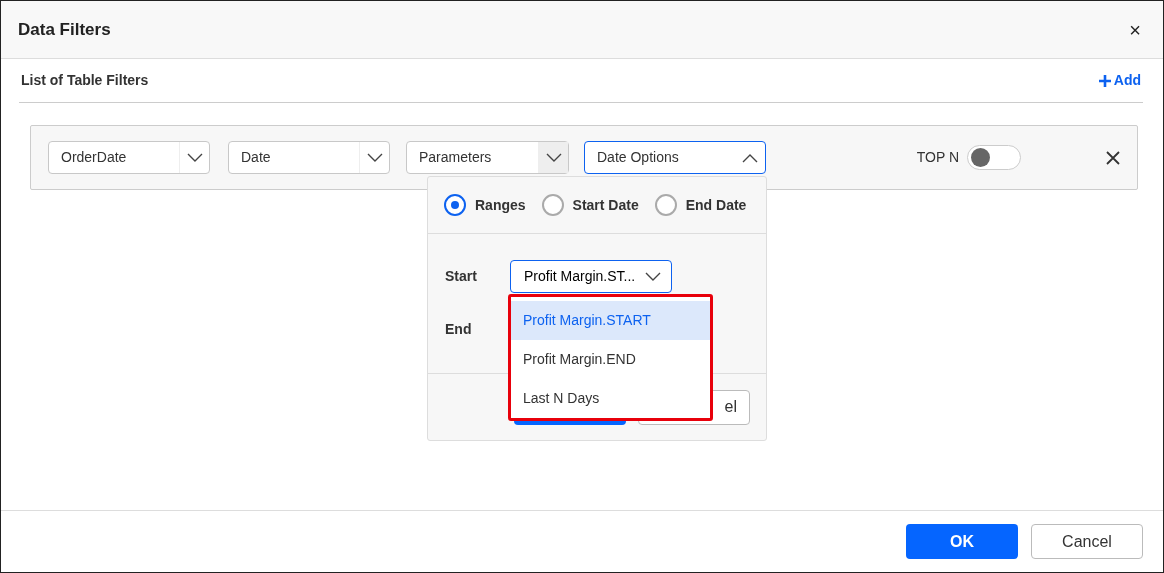 The height and width of the screenshot is (573, 1164). Describe the element at coordinates (461, 276) in the screenshot. I see `field-label: Start` at that location.